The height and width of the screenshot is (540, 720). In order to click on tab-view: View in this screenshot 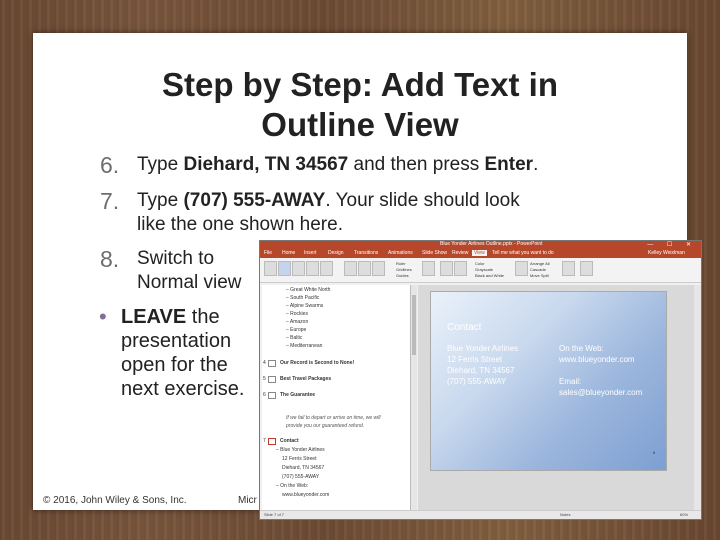, I will do `click(479, 253)`.